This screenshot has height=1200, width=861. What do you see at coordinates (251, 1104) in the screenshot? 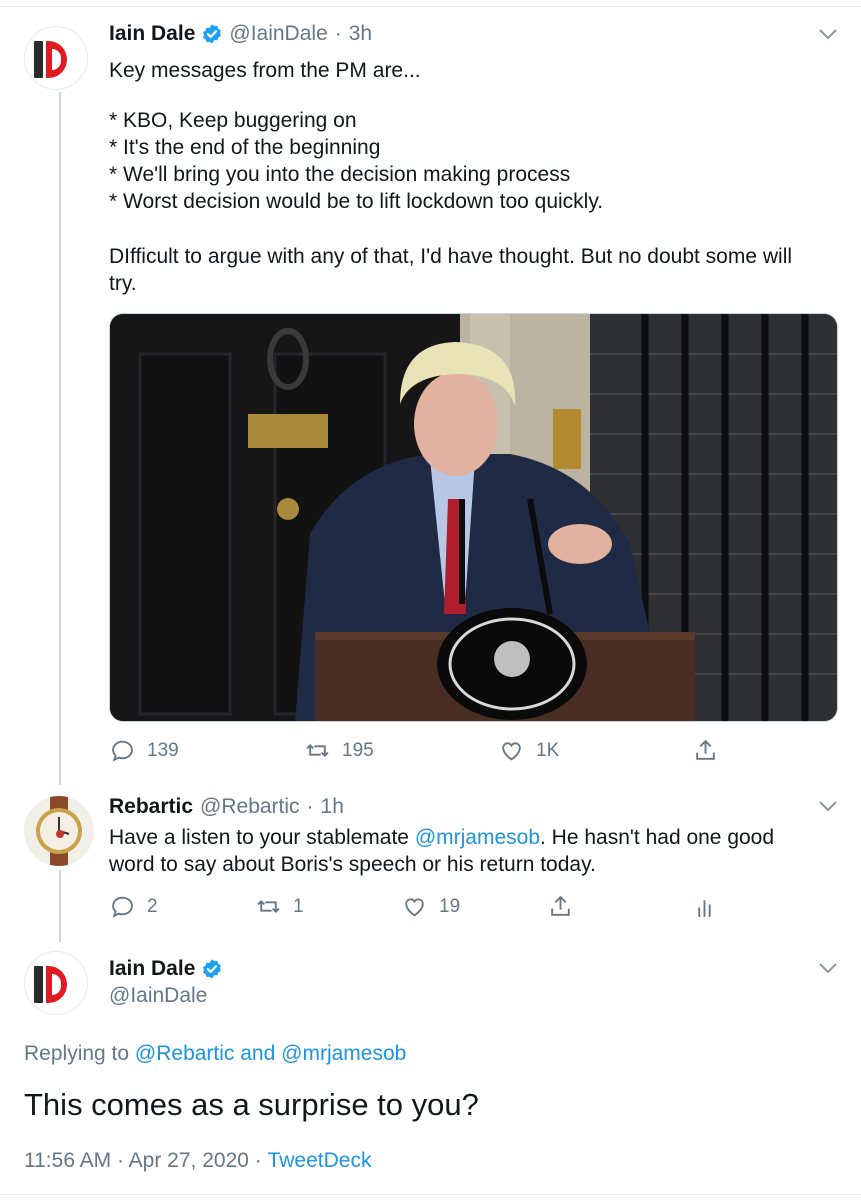
I see `focused-tweet-text: This comes as a surprise to you?` at bounding box center [251, 1104].